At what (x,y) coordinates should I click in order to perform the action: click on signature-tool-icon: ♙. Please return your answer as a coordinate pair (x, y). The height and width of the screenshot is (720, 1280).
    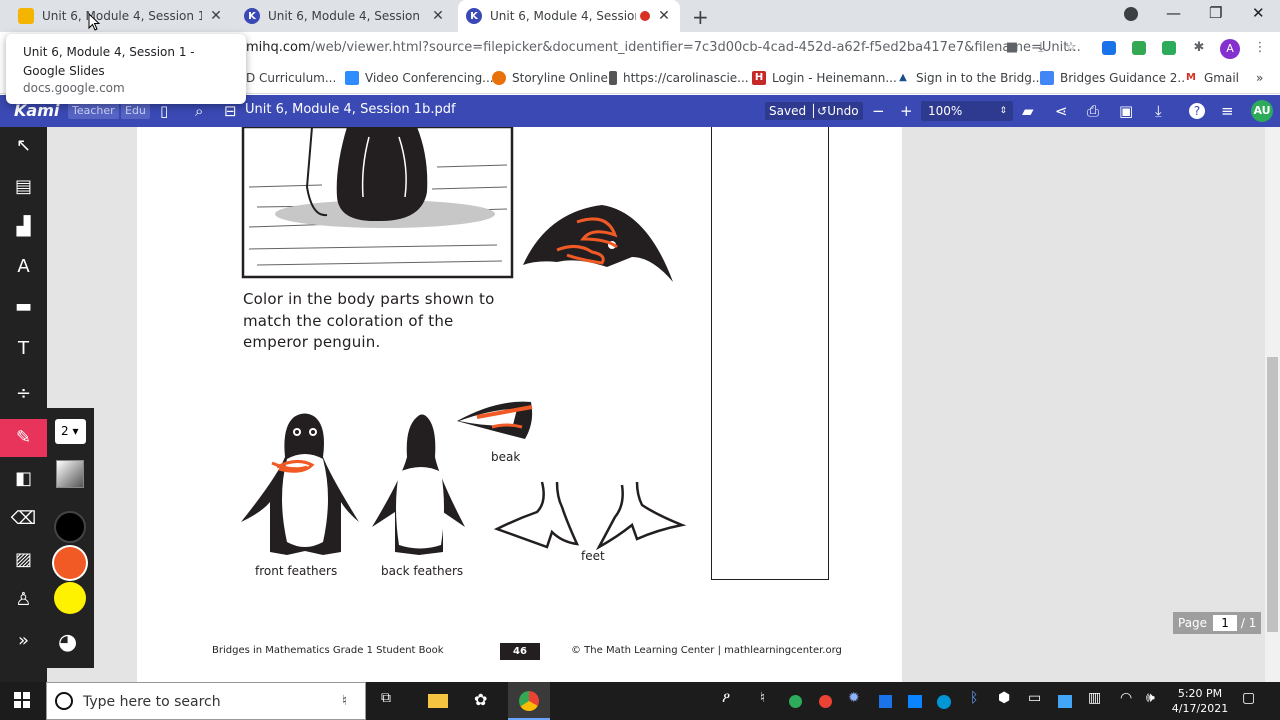
    Looking at the image, I should click on (23, 600).